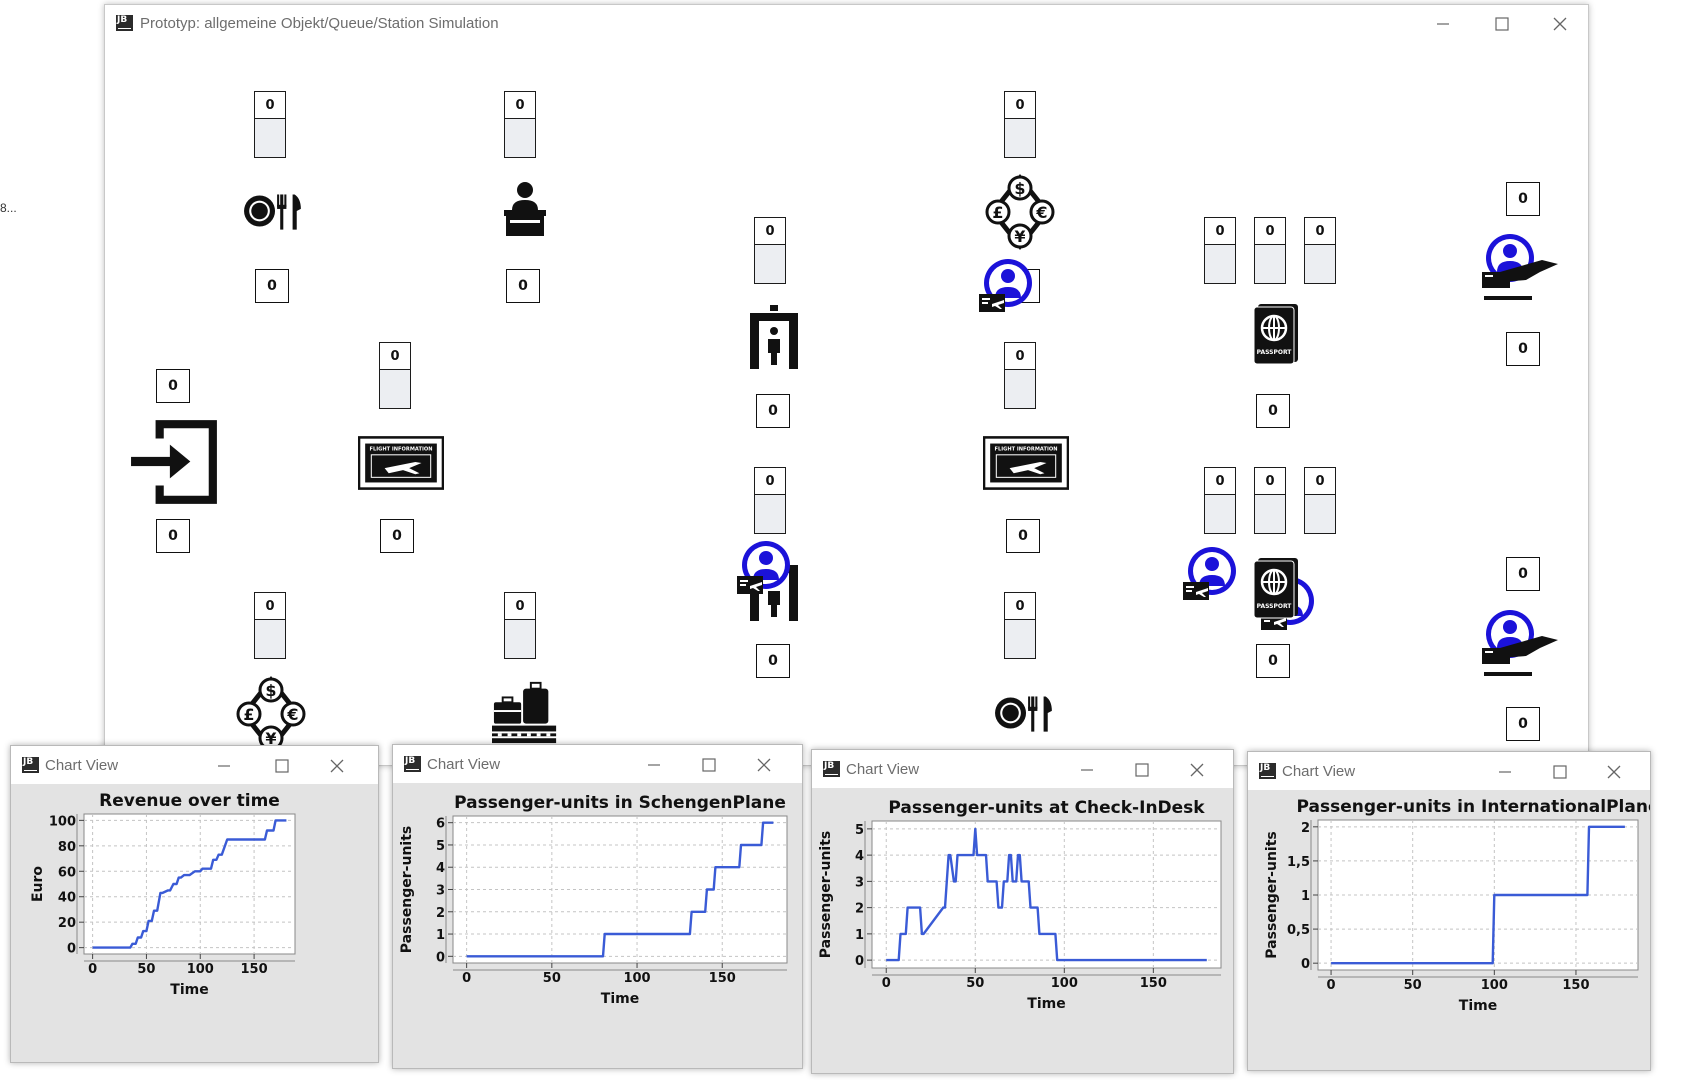 Image resolution: width=1701 pixels, height=1080 pixels. What do you see at coordinates (525, 210) in the screenshot?
I see `information-desk-icon` at bounding box center [525, 210].